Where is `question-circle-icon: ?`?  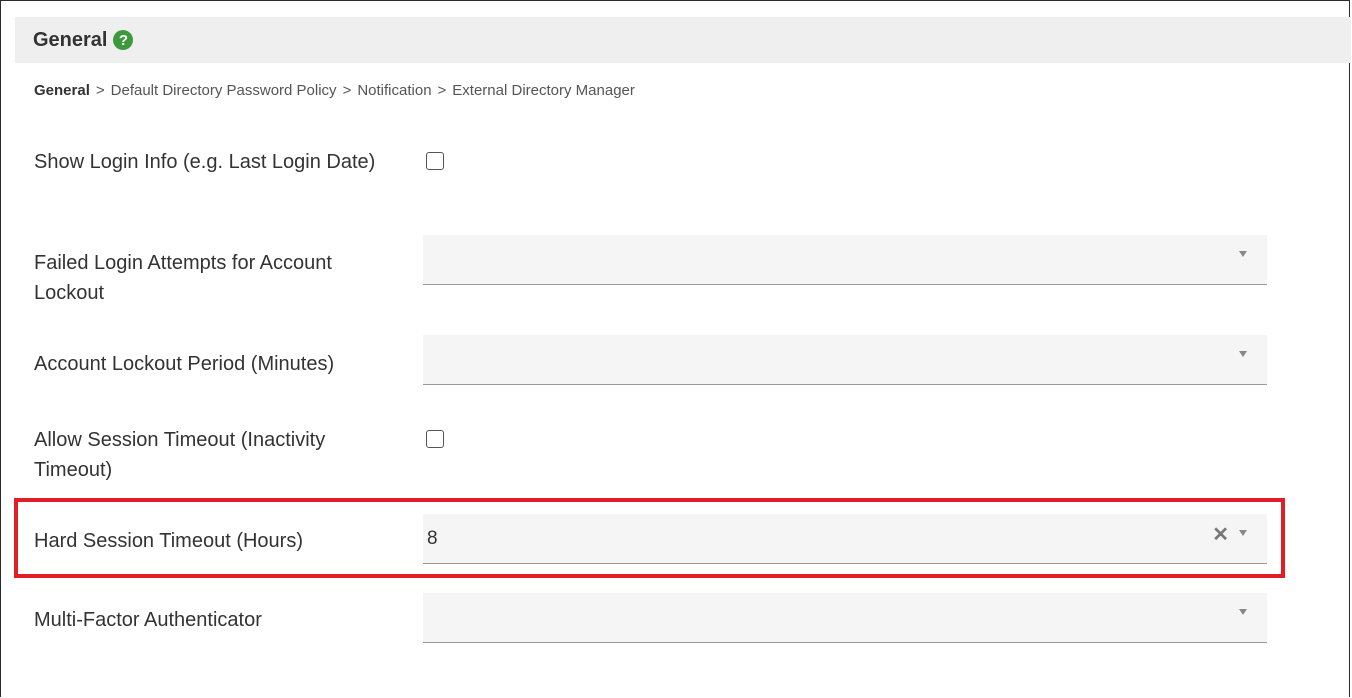 question-circle-icon: ? is located at coordinates (123, 40).